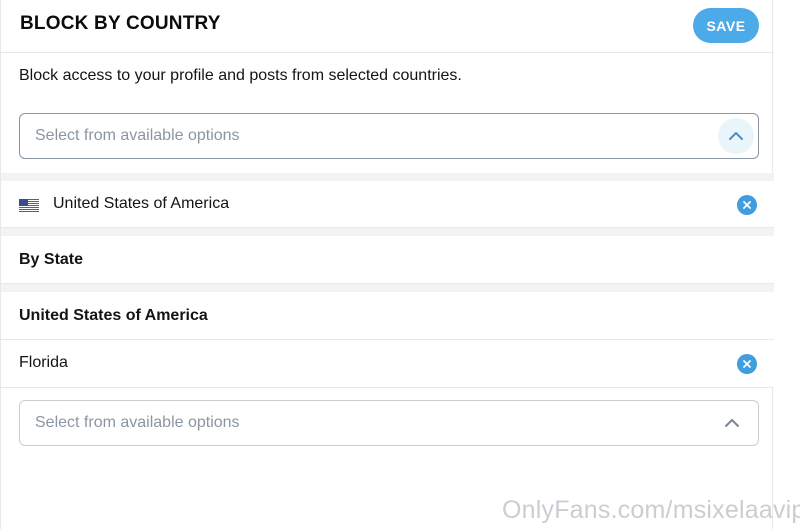 The height and width of the screenshot is (529, 800). What do you see at coordinates (651, 510) in the screenshot?
I see `watermark: OnlyFans.com/msixelaavip` at bounding box center [651, 510].